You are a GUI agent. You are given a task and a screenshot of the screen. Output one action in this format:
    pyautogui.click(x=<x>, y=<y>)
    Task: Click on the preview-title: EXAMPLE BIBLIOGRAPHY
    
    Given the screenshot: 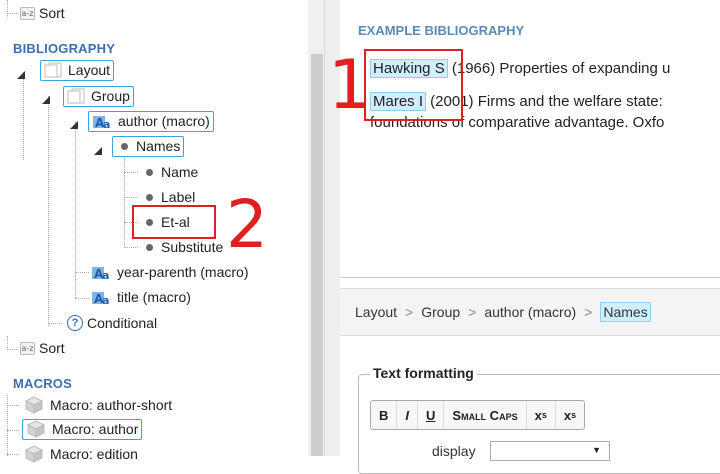 What is the action you would take?
    pyautogui.click(x=441, y=30)
    